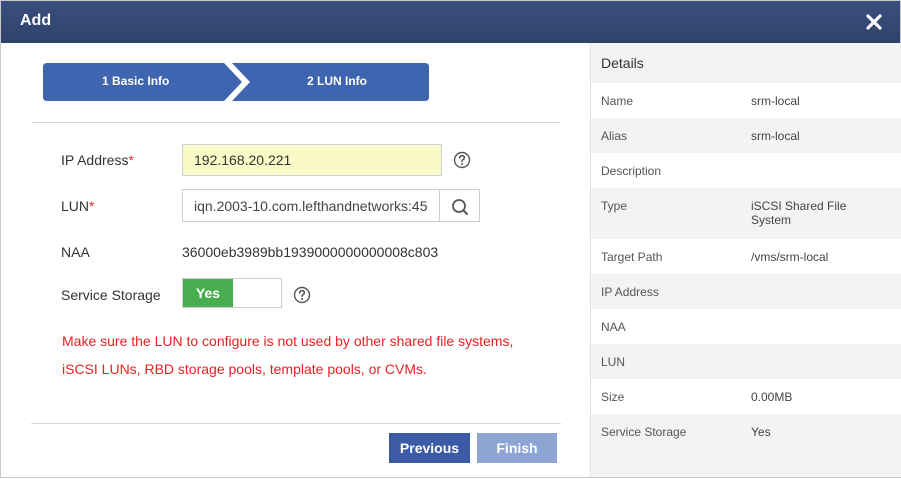 The width and height of the screenshot is (901, 479). Describe the element at coordinates (208, 293) in the screenshot. I see `toggle-yes: Yes` at that location.